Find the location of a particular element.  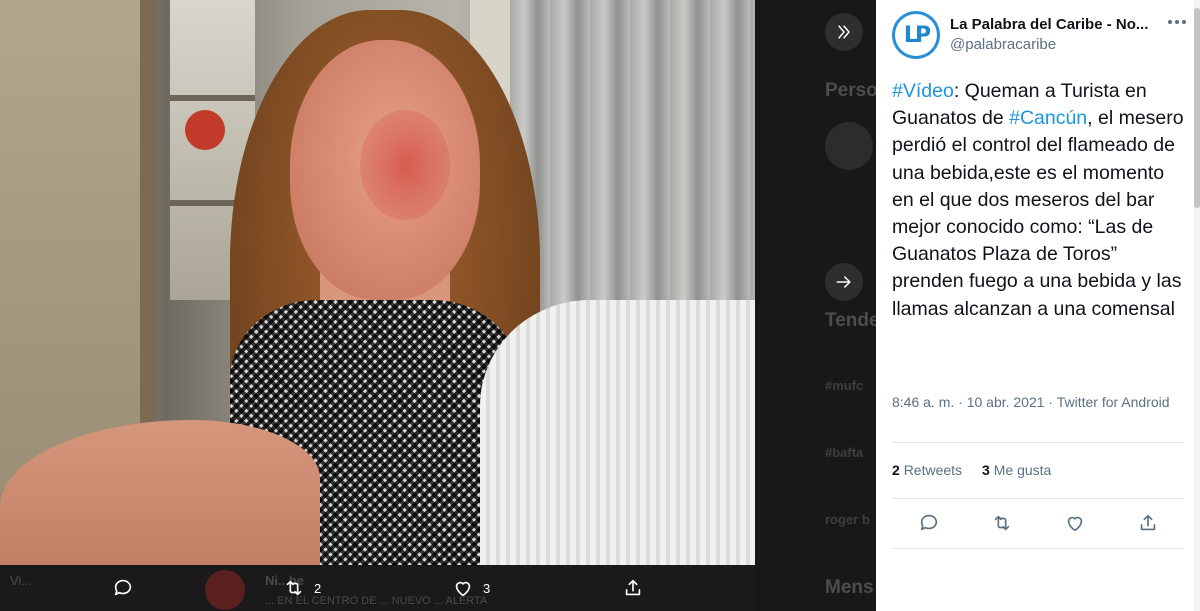

ghost-heading: Mens is located at coordinates (849, 587).